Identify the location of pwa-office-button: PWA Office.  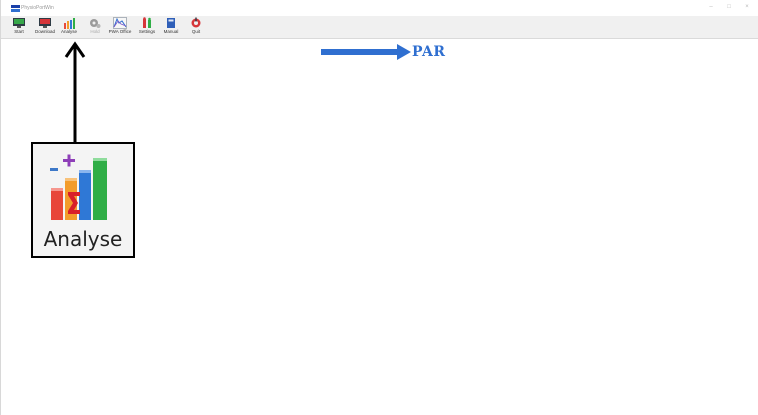
(120, 27).